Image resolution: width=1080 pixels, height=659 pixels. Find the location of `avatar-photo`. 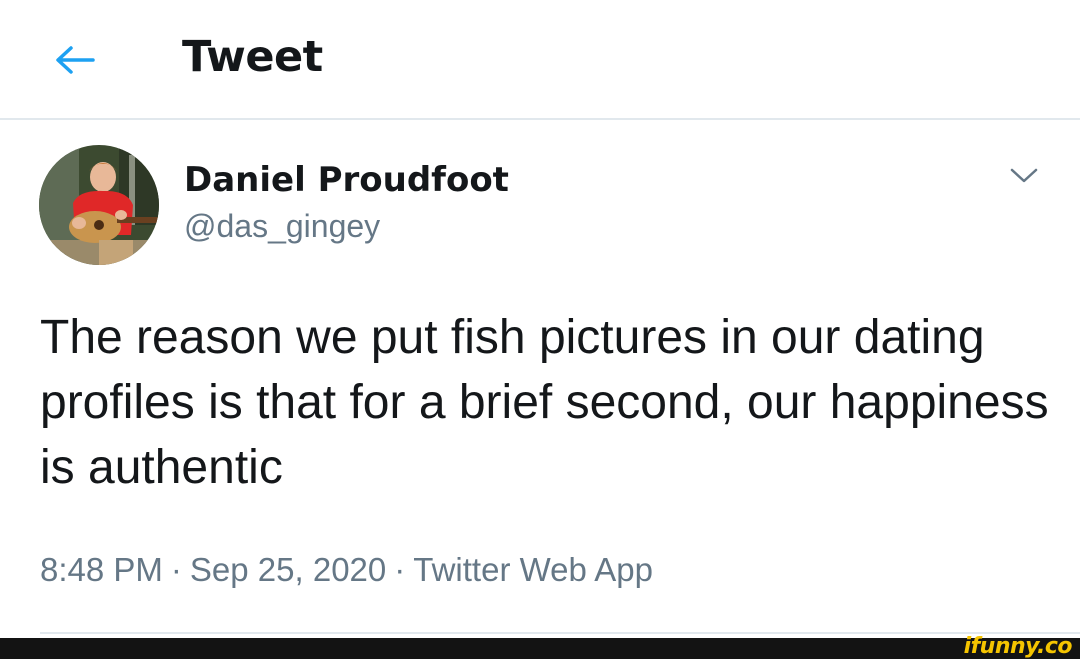

avatar-photo is located at coordinates (99, 205).